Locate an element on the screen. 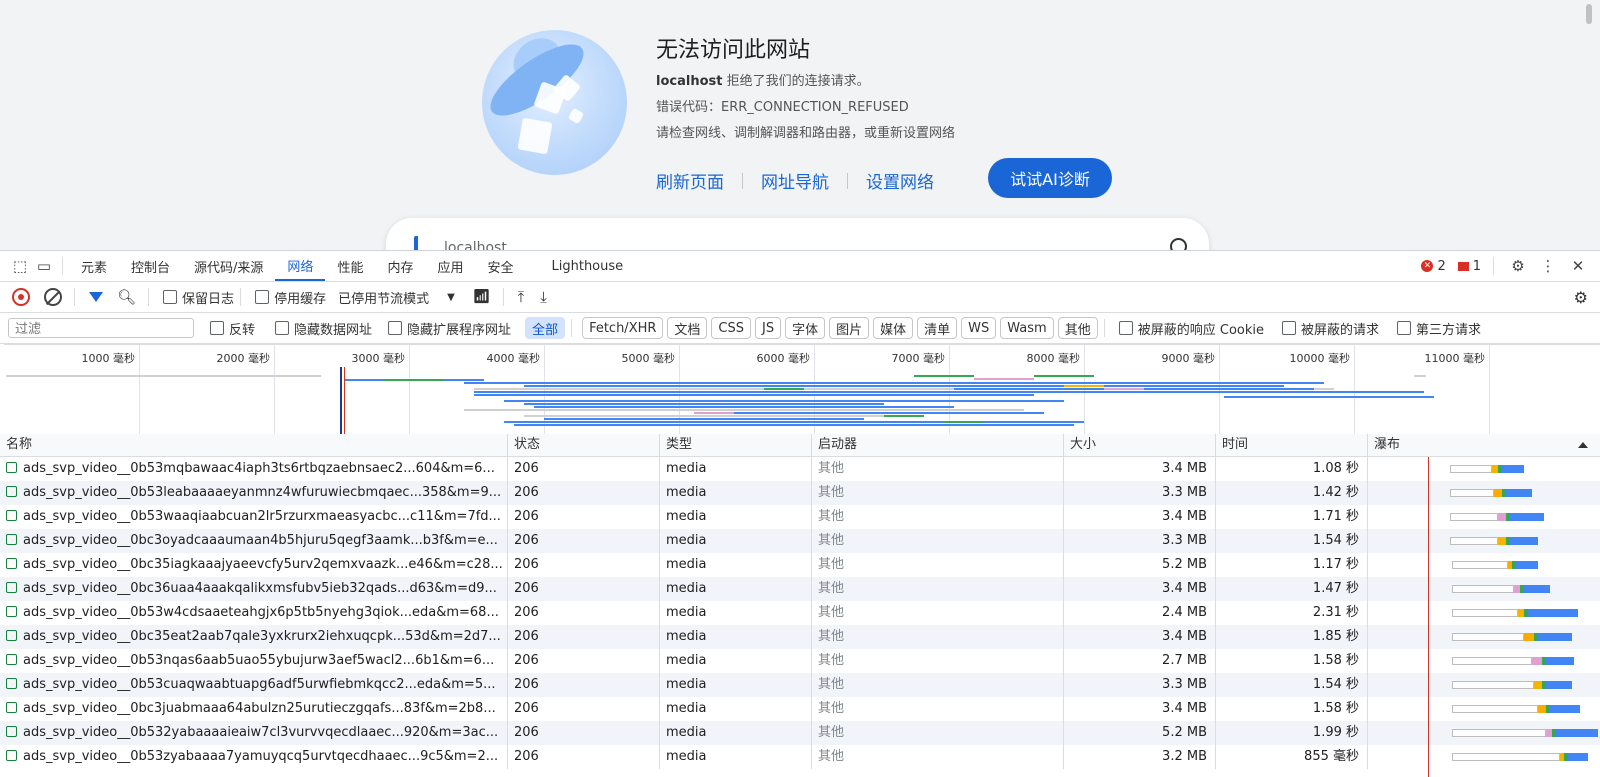 The width and height of the screenshot is (1600, 777). search-box: localhost is located at coordinates (797, 234).